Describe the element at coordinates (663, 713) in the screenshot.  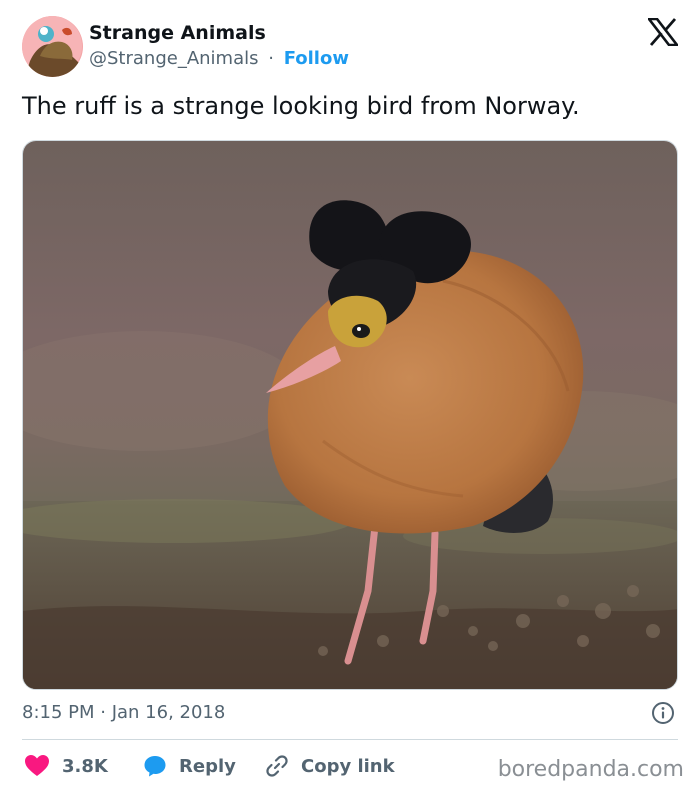
I see `info-icon` at that location.